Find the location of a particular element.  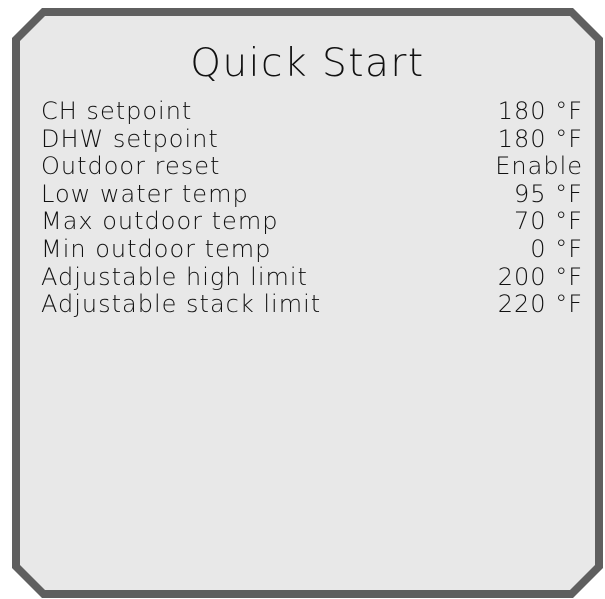

setting-label: Adjustable stack limit is located at coordinates (181, 304).